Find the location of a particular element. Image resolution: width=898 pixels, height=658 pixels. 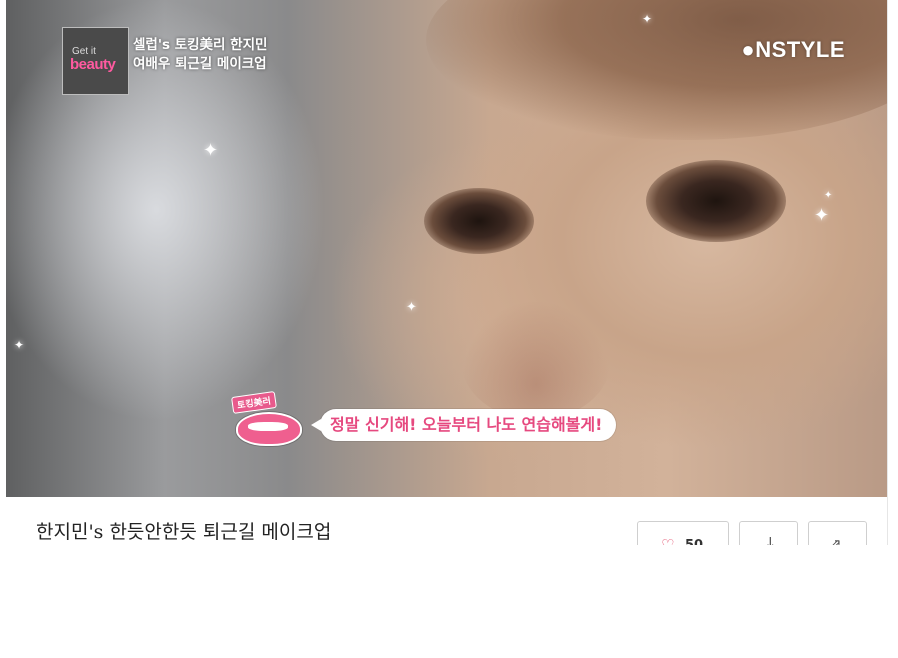

video-frame-eye-right is located at coordinates (716, 201).